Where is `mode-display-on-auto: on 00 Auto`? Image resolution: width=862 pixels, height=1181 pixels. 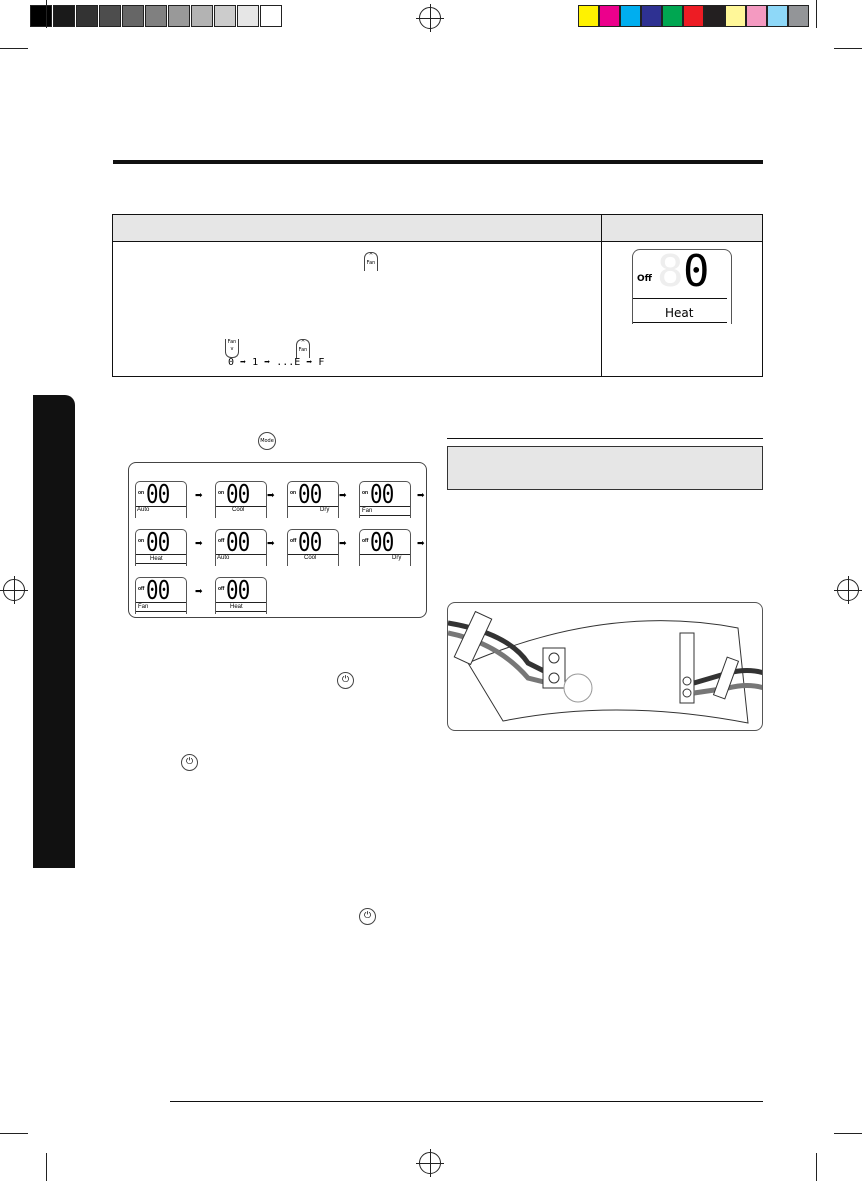 mode-display-on-auto: on 00 Auto is located at coordinates (161, 499).